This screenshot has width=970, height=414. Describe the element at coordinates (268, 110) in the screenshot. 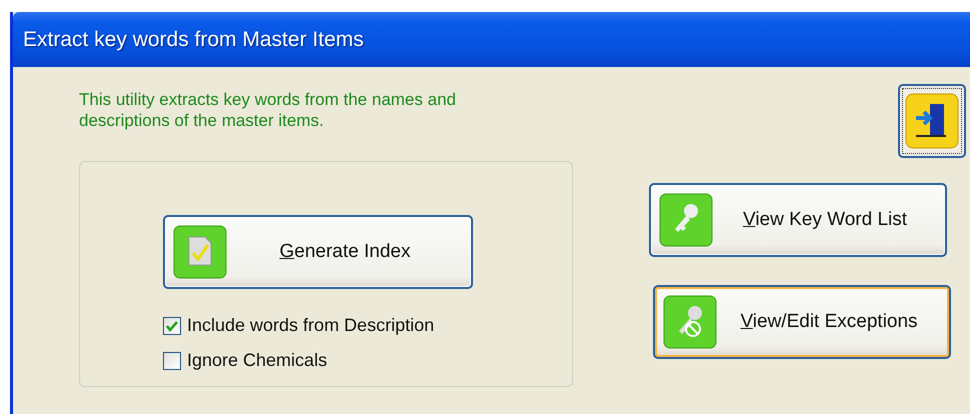

I see `description-text: This utility extracts key words from the names and descriptions of the master items.` at that location.